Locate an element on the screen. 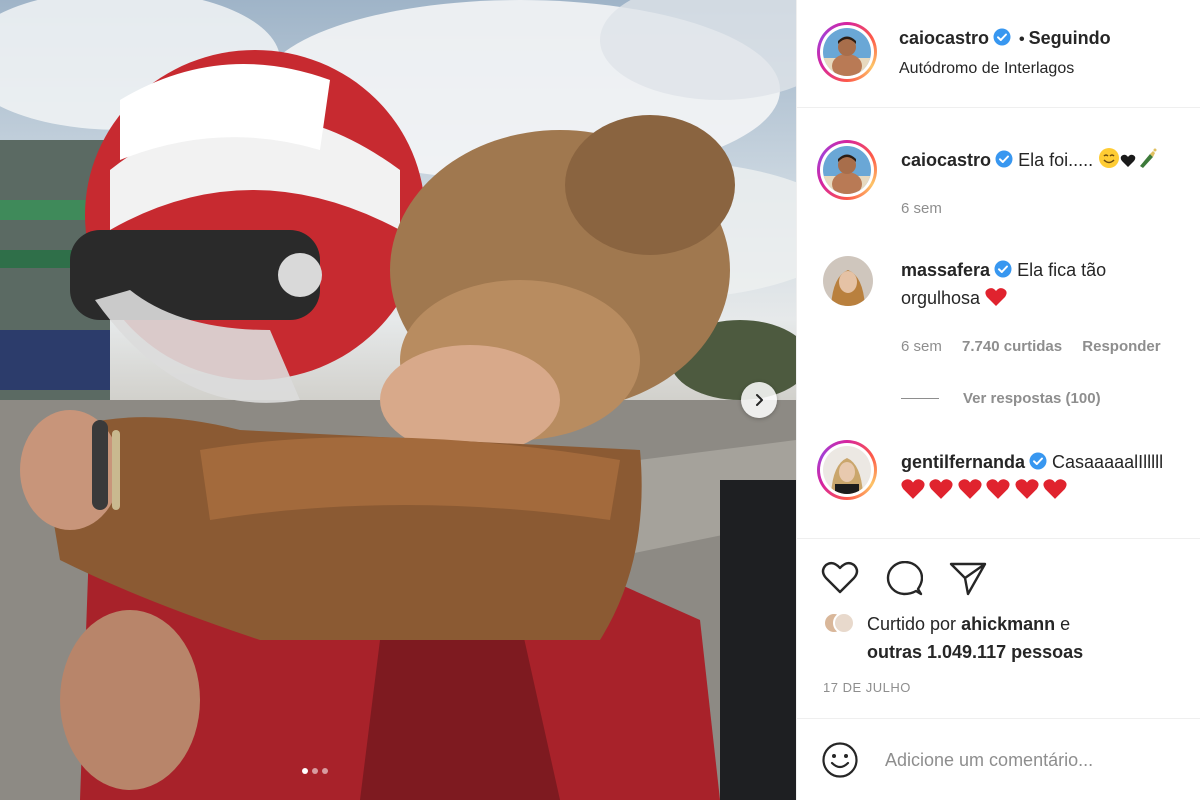 The image size is (1200, 800). liked-by-others: outras 1.049.117 pessoas is located at coordinates (975, 652).